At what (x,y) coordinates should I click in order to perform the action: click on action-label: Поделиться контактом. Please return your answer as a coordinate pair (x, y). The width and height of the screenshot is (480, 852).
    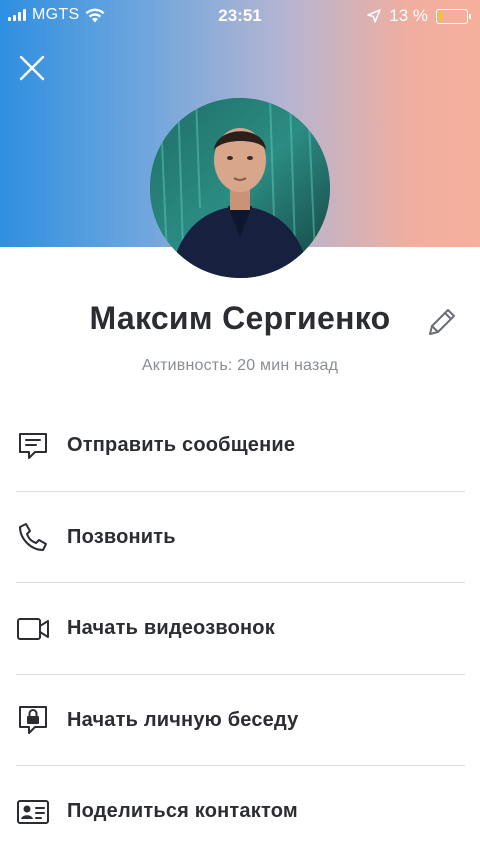
    Looking at the image, I should click on (182, 811).